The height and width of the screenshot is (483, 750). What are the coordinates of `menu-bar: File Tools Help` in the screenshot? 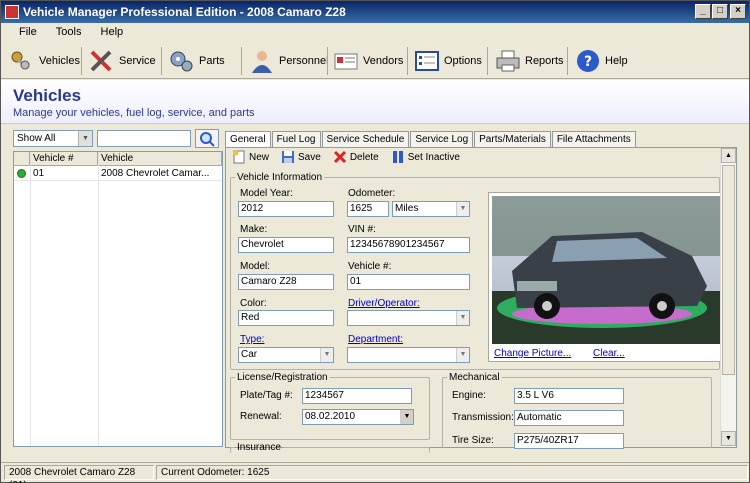 It's located at (375, 33).